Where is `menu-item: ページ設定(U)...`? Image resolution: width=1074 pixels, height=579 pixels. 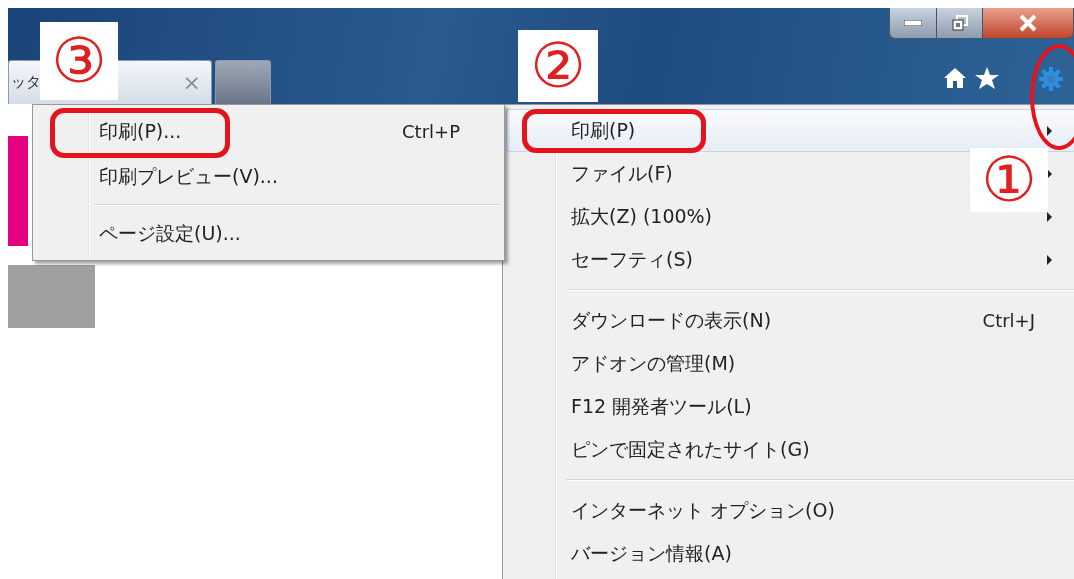
menu-item: ページ設定(U)... is located at coordinates (170, 233).